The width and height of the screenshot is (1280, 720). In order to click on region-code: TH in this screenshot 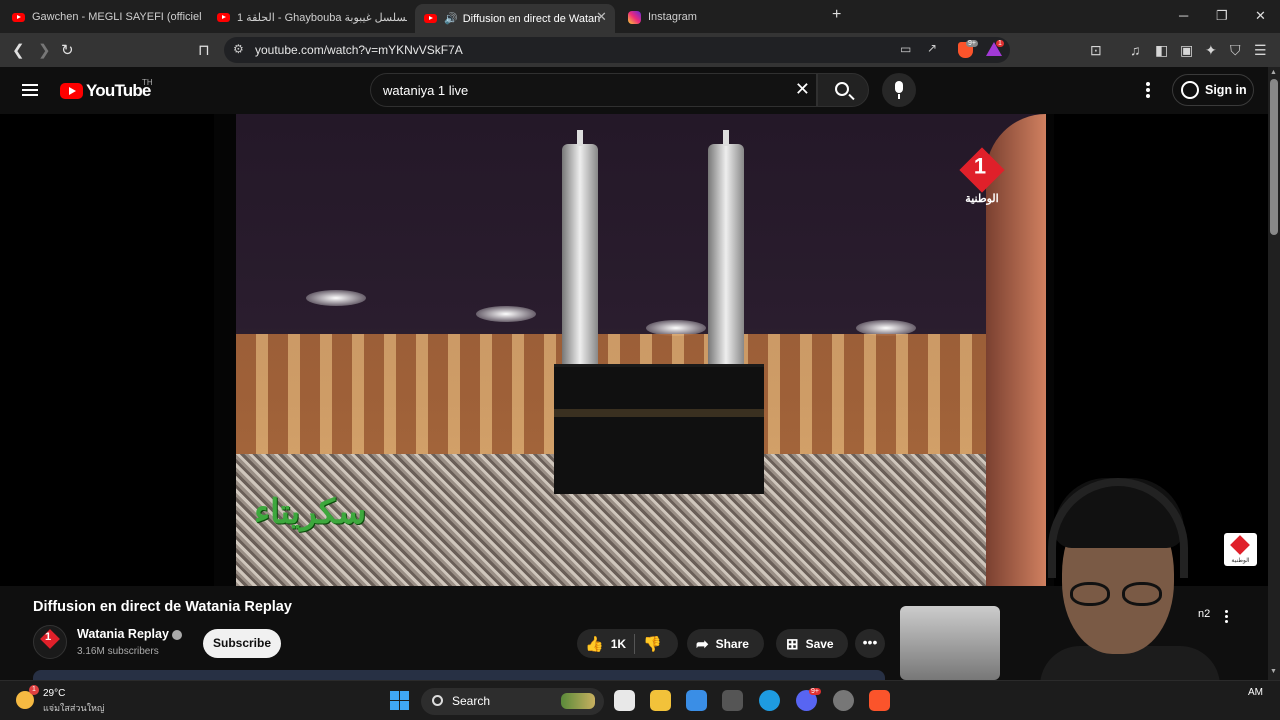, I will do `click(147, 82)`.